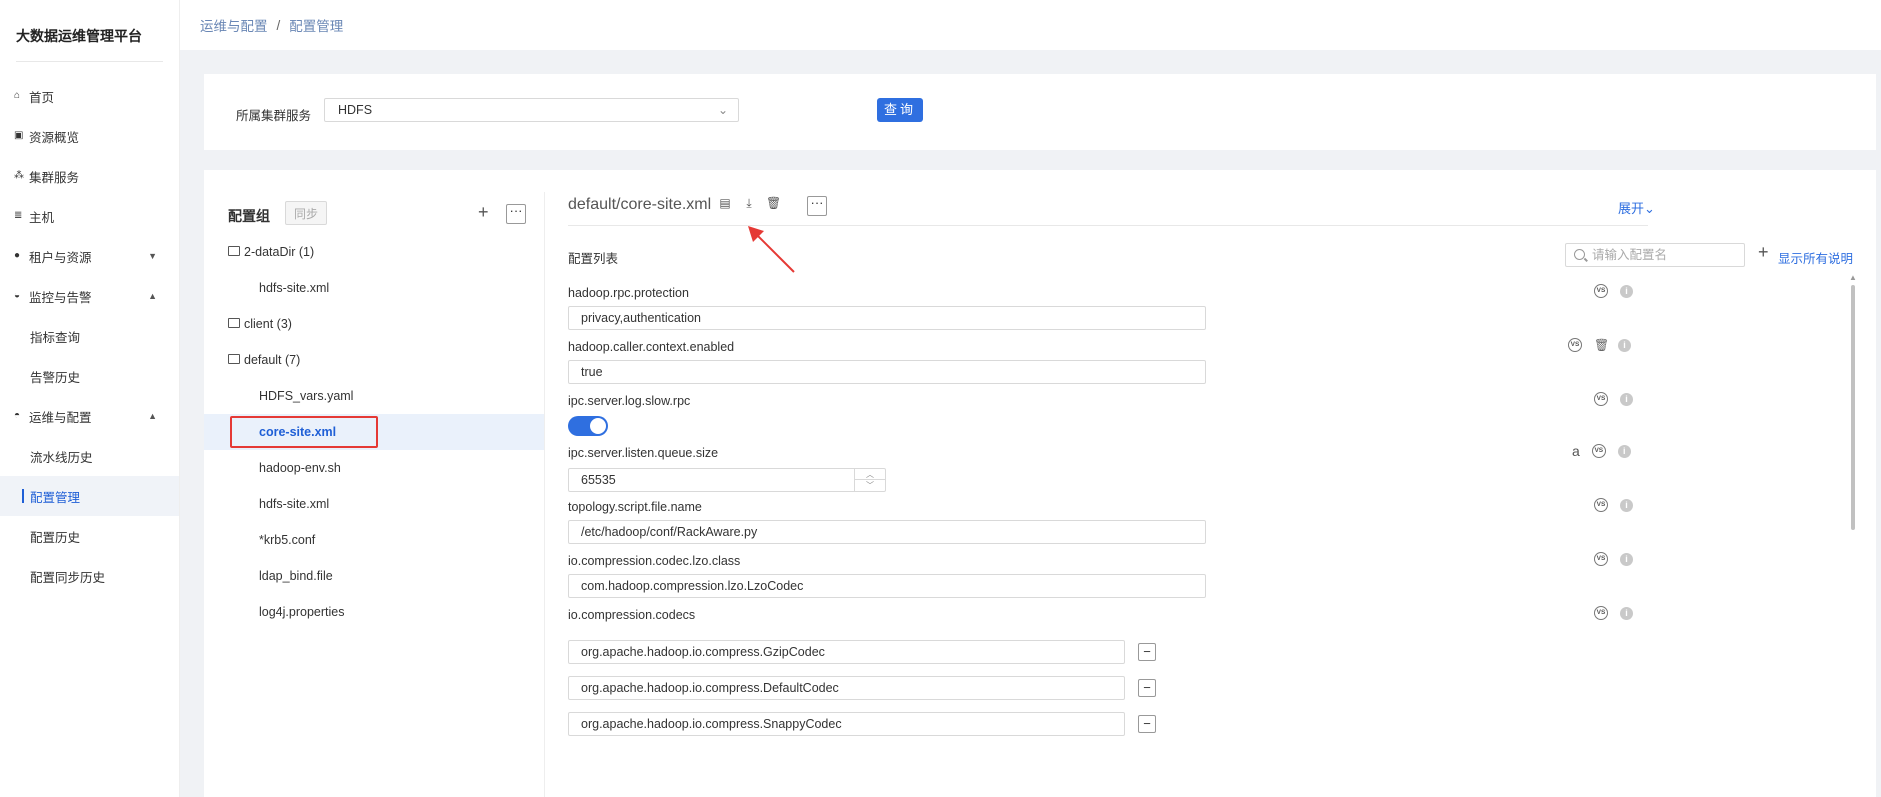 The height and width of the screenshot is (797, 1881). Describe the element at coordinates (42, 217) in the screenshot. I see `sidebar-item-label: 主机` at that location.